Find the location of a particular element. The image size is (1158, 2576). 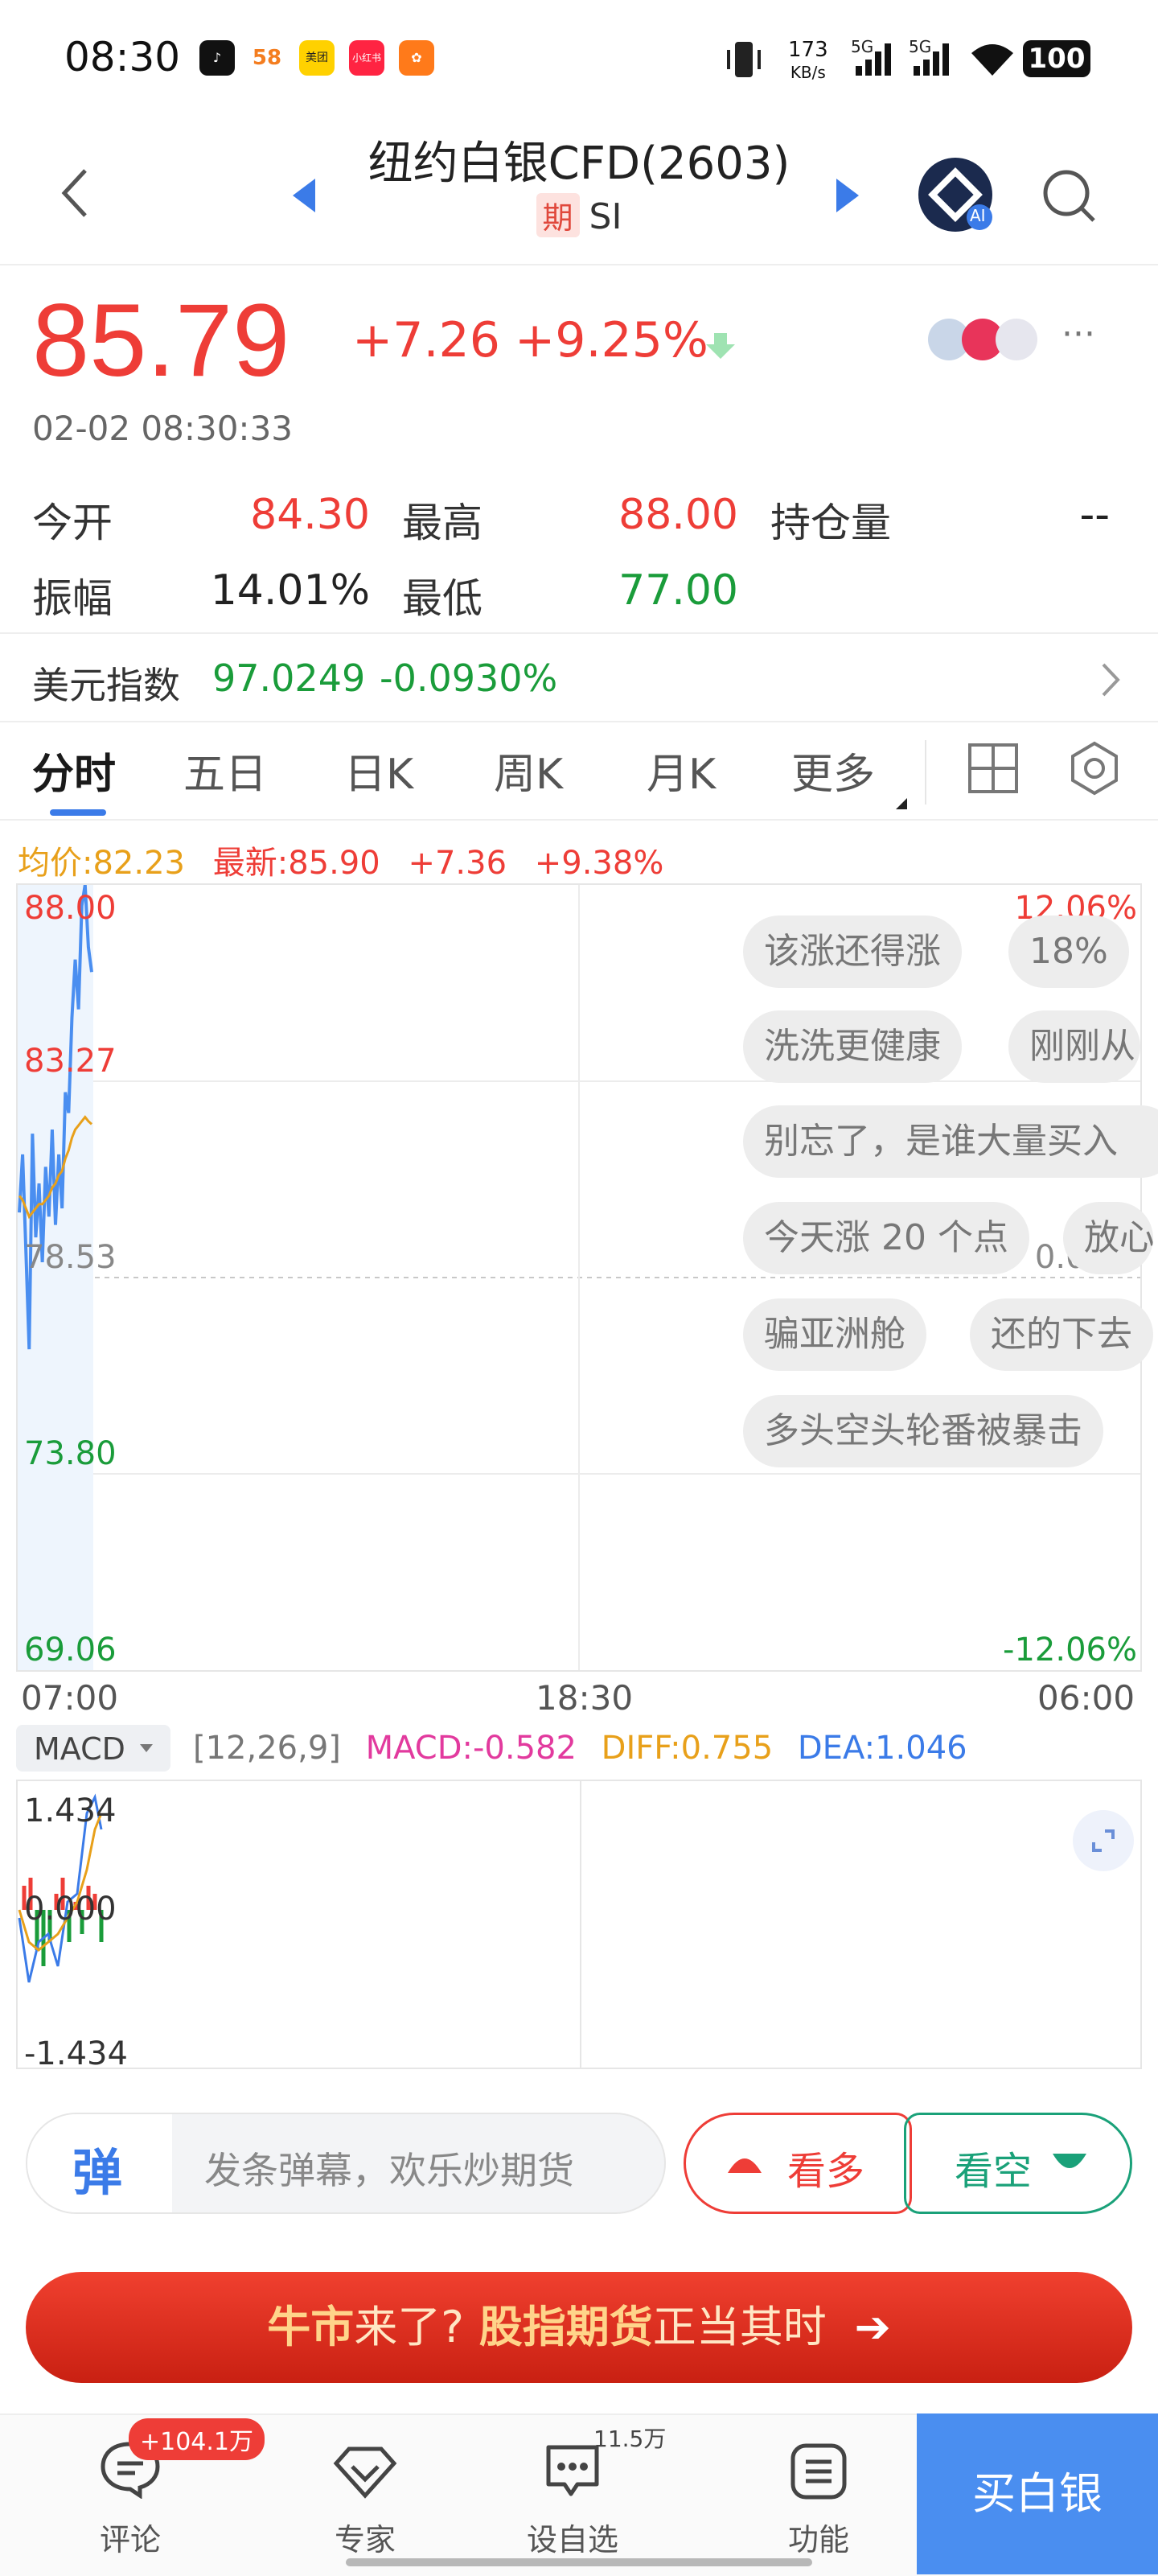

danmu-toggle-icon: 弹 is located at coordinates (99, 2163).